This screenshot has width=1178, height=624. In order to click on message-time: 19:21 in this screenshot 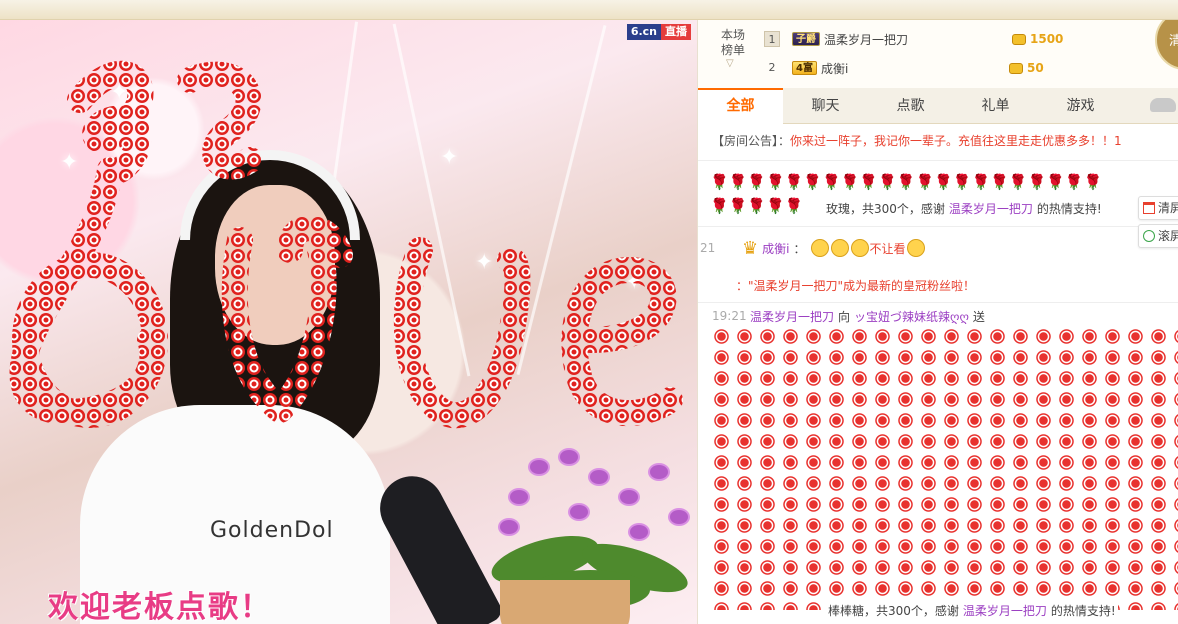, I will do `click(729, 316)`.